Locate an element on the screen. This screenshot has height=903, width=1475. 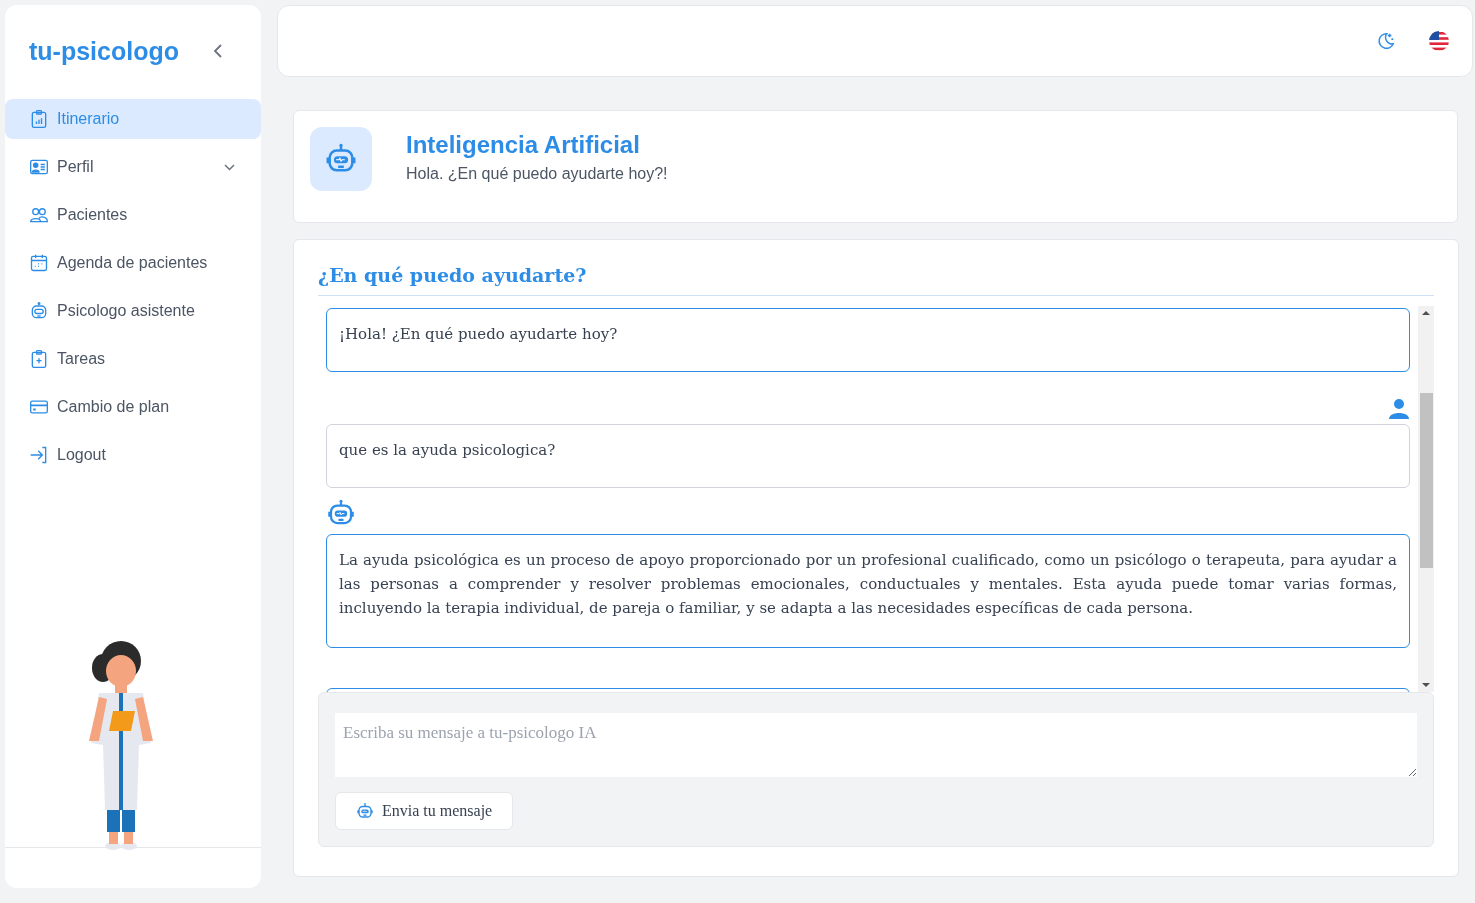
nav-item: Cambio de plan is located at coordinates (133, 407).